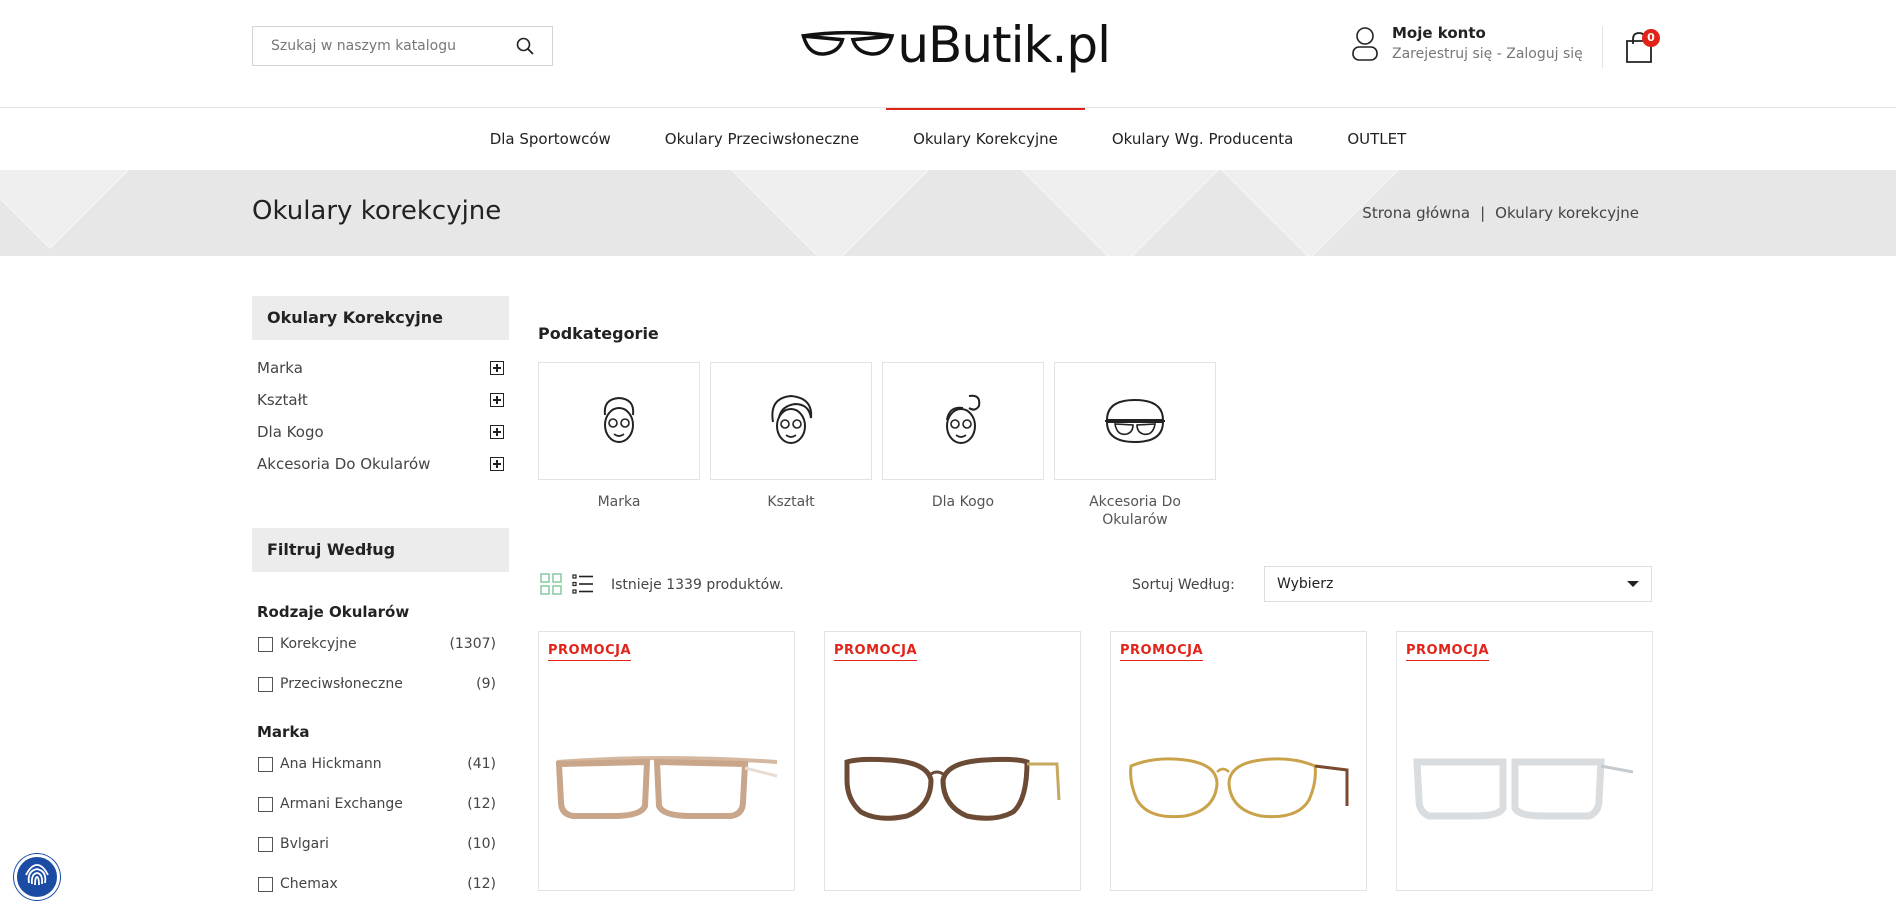 The image size is (1896, 910). What do you see at coordinates (1500, 213) in the screenshot?
I see `breadcrumb: Strona główna | Okulary korekcyjne` at bounding box center [1500, 213].